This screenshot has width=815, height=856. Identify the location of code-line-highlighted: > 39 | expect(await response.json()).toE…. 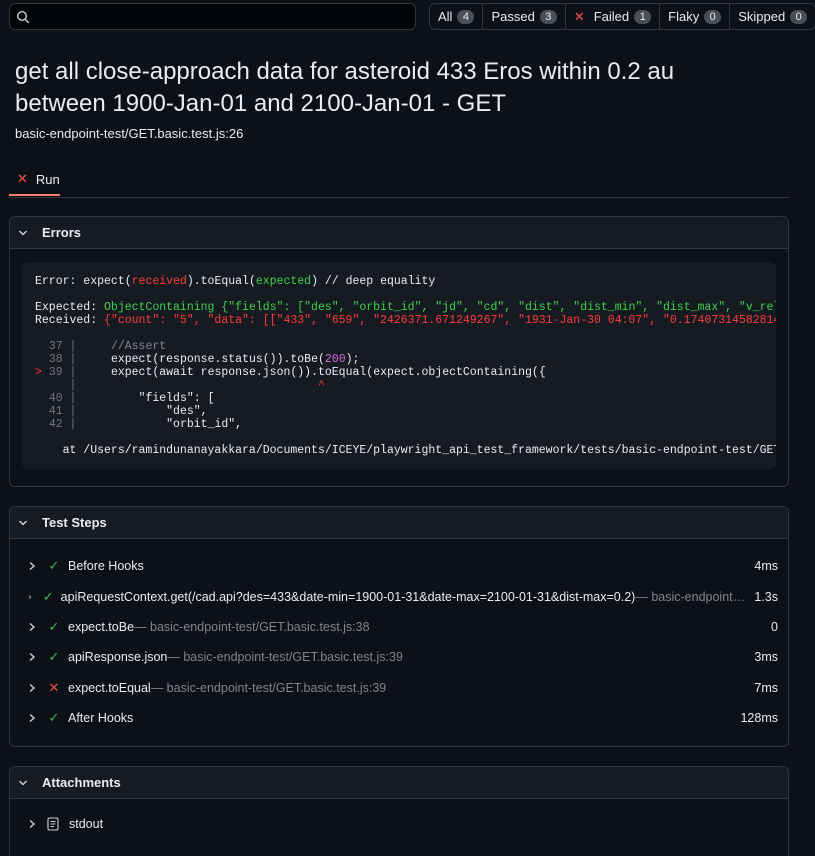
(290, 372).